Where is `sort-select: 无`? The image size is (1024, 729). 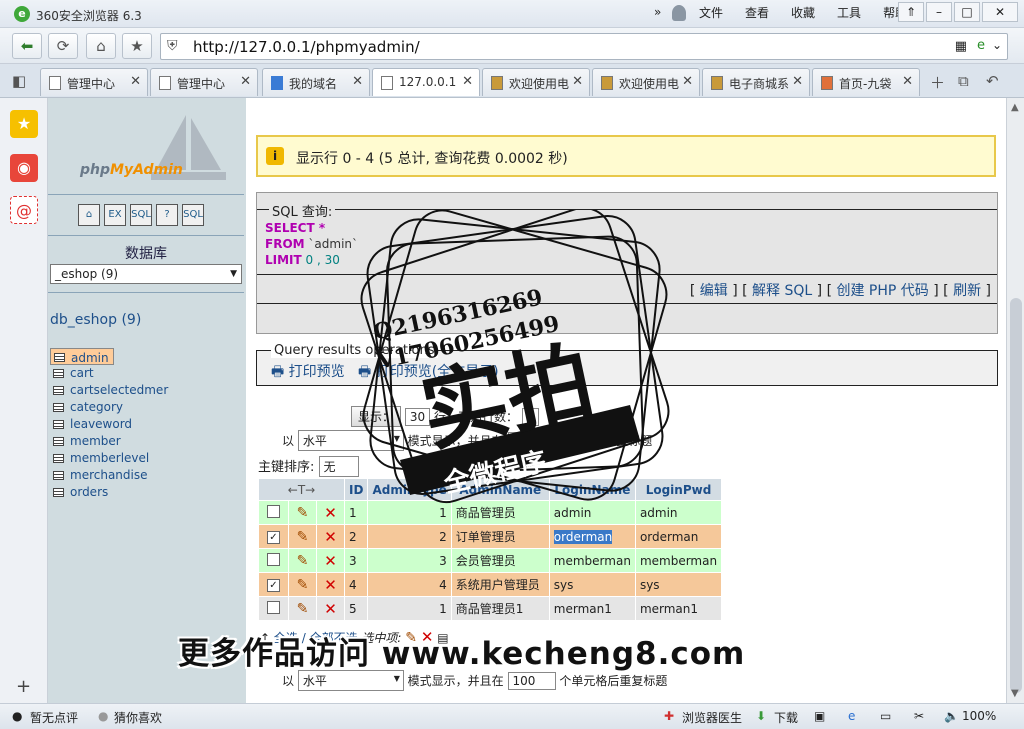
sort-select: 无 is located at coordinates (338, 466).